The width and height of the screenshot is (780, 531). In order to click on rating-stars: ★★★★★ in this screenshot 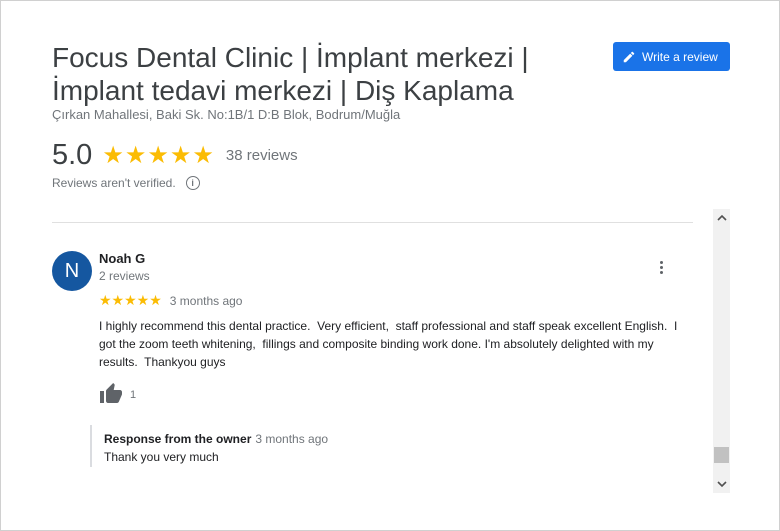, I will do `click(158, 155)`.